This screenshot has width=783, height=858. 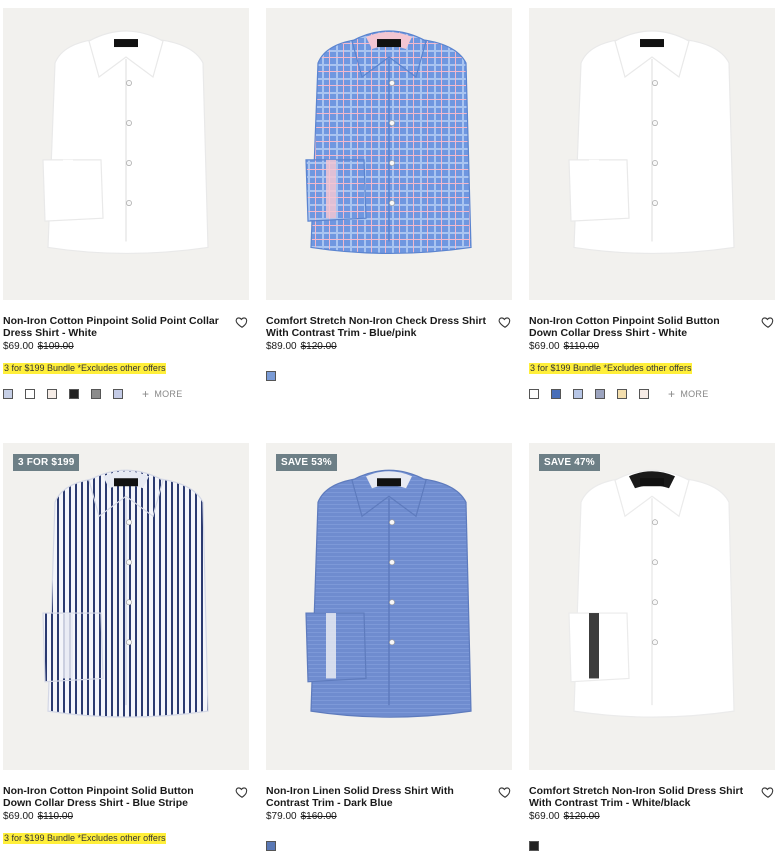 What do you see at coordinates (46, 462) in the screenshot?
I see `discount-badge: 3 FOR $199` at bounding box center [46, 462].